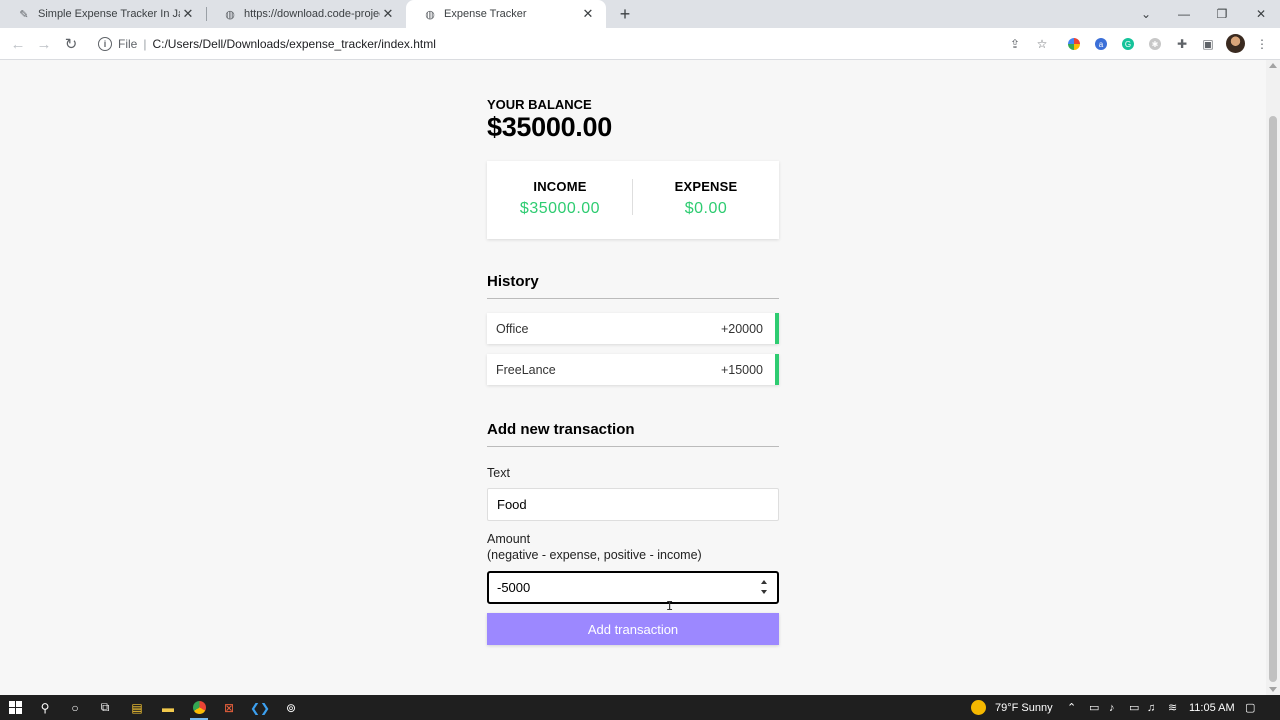 The height and width of the screenshot is (720, 1280). Describe the element at coordinates (18, 44) in the screenshot. I see `back-icon: ←` at that location.